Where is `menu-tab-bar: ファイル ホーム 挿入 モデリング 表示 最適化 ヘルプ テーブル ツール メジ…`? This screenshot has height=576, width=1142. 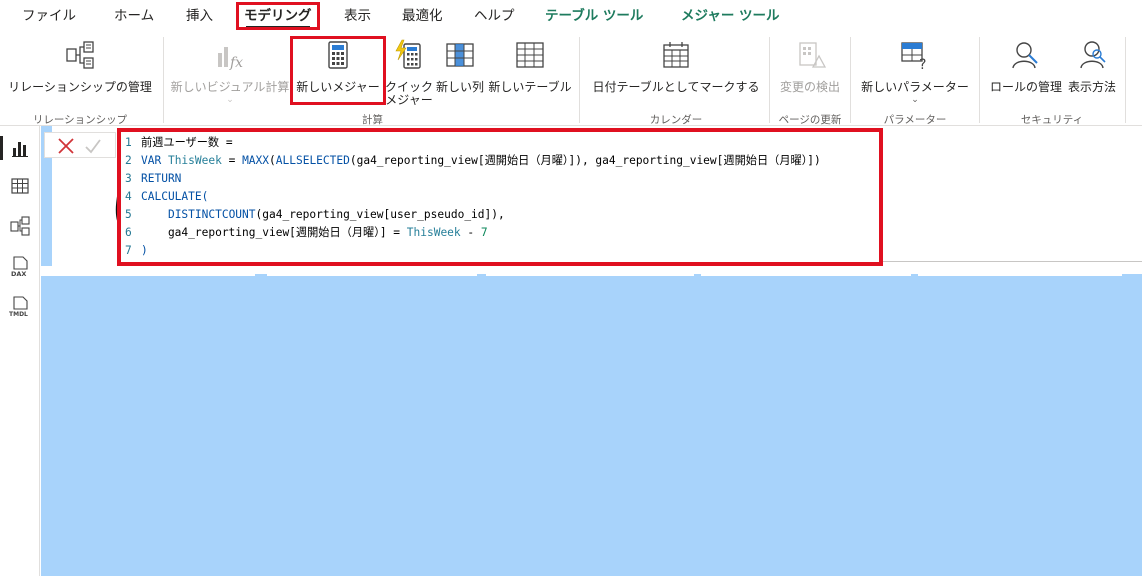 menu-tab-bar: ファイル ホーム 挿入 モデリング 表示 最適化 ヘルプ テーブル ツール メジ… is located at coordinates (571, 16).